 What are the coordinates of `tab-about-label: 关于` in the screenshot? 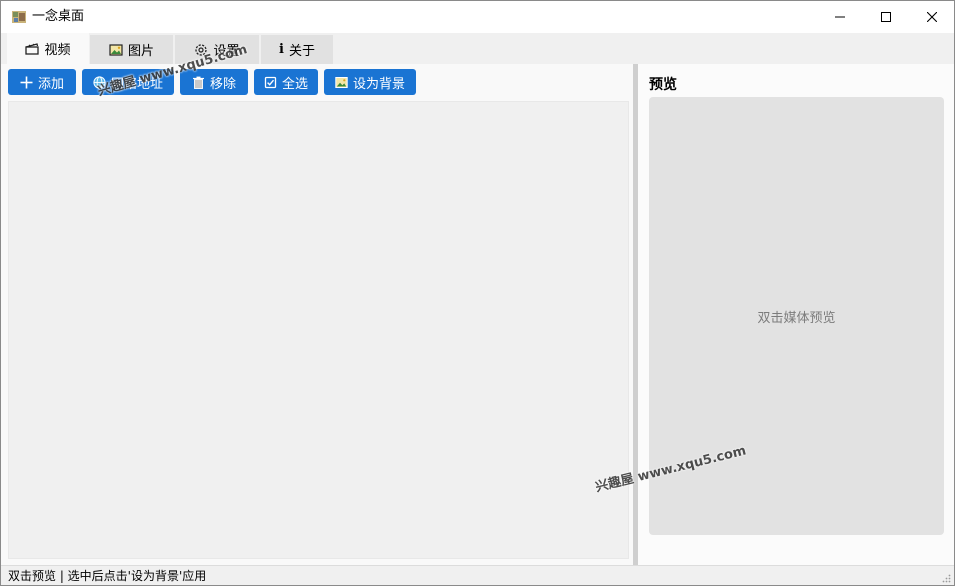 It's located at (301, 51).